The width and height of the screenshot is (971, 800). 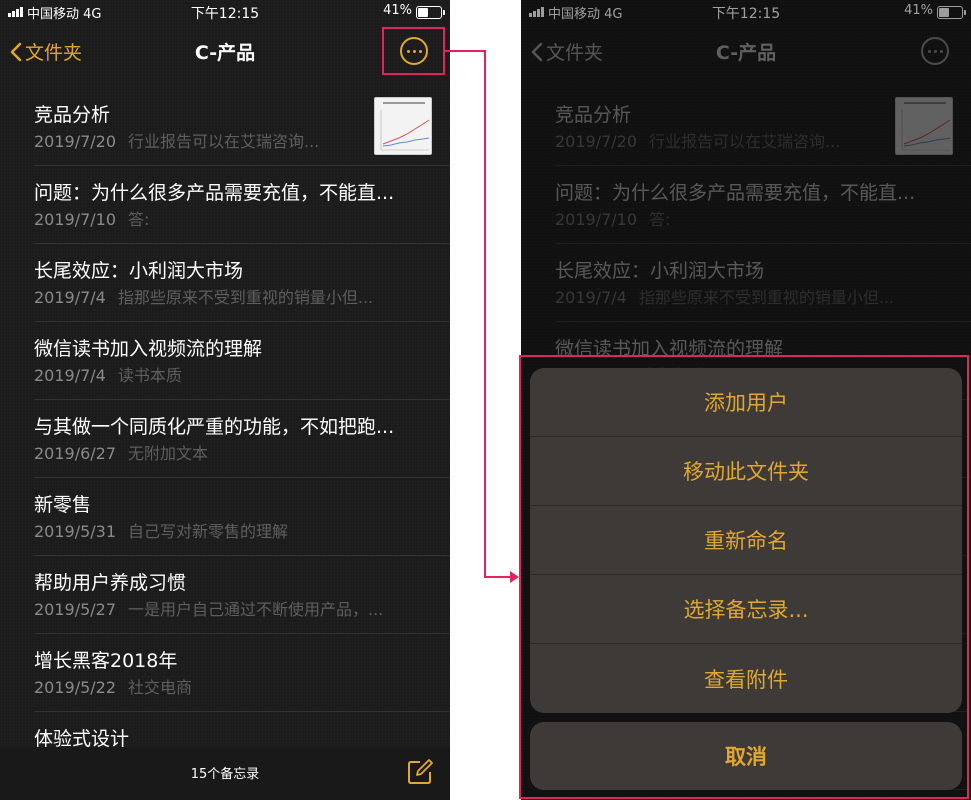 I want to click on note-preview: 自己写对新零售的理解, so click(x=208, y=531).